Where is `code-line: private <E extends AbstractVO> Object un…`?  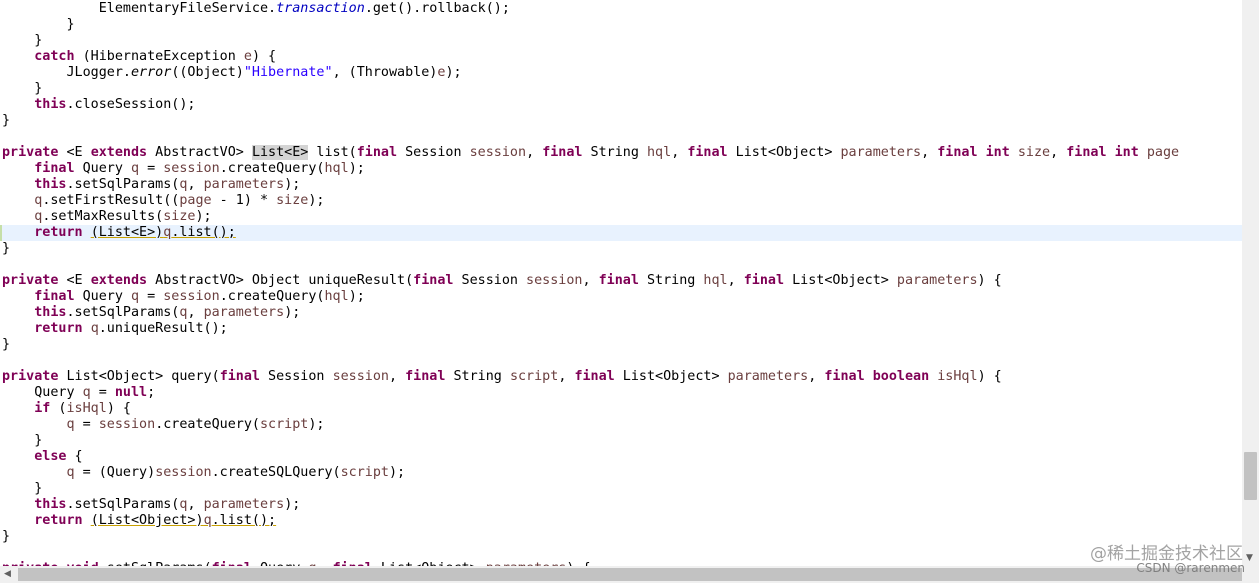 code-line: private <E extends AbstractVO> Object un… is located at coordinates (622, 281).